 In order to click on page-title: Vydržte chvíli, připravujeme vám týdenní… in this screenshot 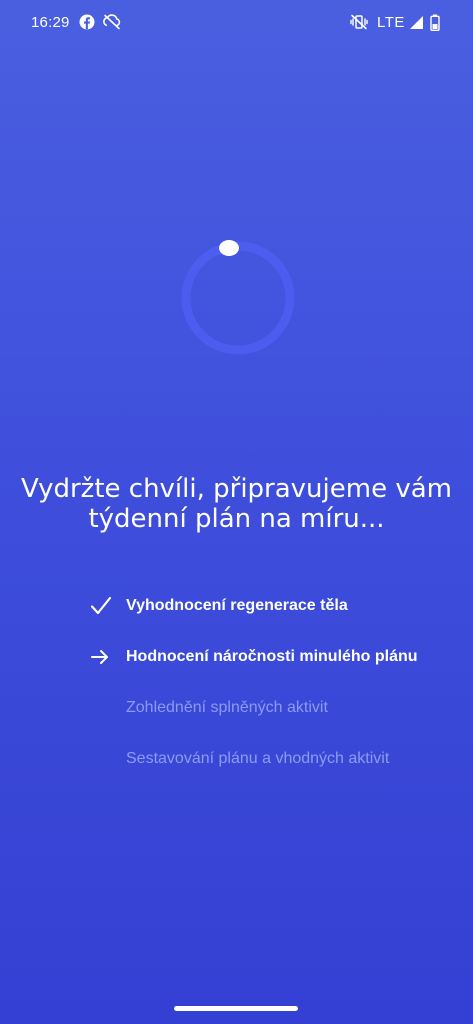, I will do `click(236, 504)`.